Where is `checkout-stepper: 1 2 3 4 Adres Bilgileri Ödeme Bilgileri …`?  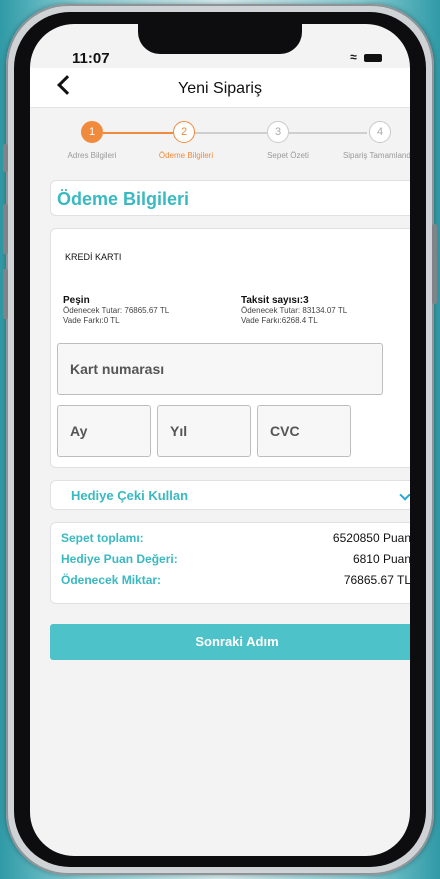 checkout-stepper: 1 2 3 4 Adres Bilgileri Ödeme Bilgileri … is located at coordinates (220, 145).